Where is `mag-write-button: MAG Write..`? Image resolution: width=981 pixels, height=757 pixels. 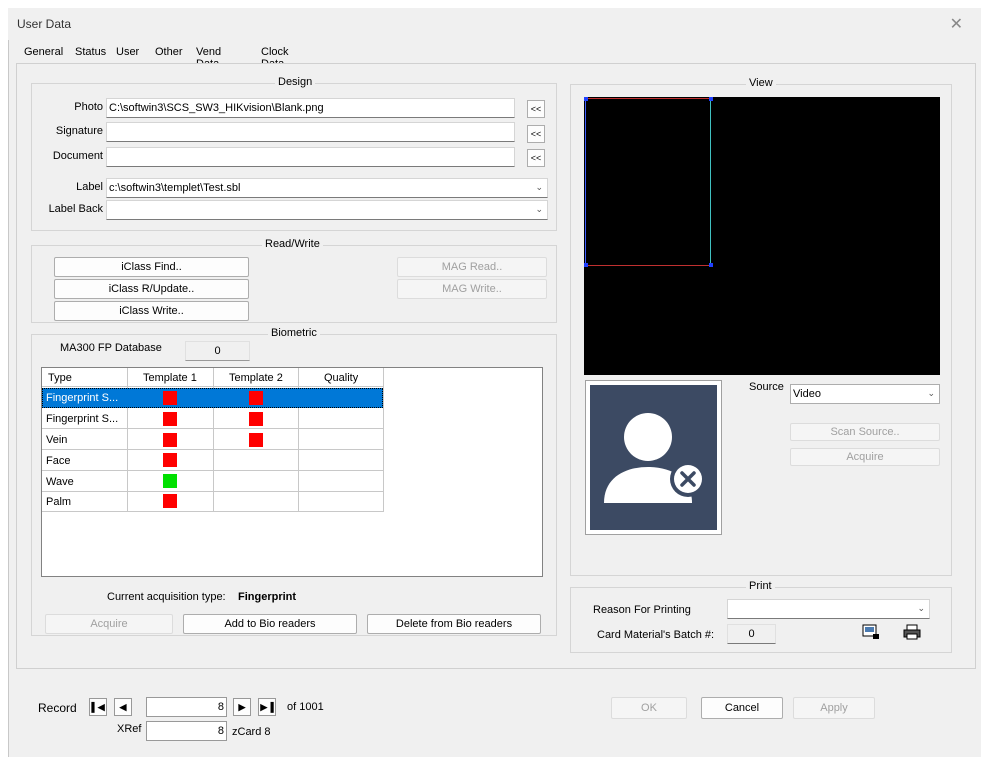 mag-write-button: MAG Write.. is located at coordinates (472, 289).